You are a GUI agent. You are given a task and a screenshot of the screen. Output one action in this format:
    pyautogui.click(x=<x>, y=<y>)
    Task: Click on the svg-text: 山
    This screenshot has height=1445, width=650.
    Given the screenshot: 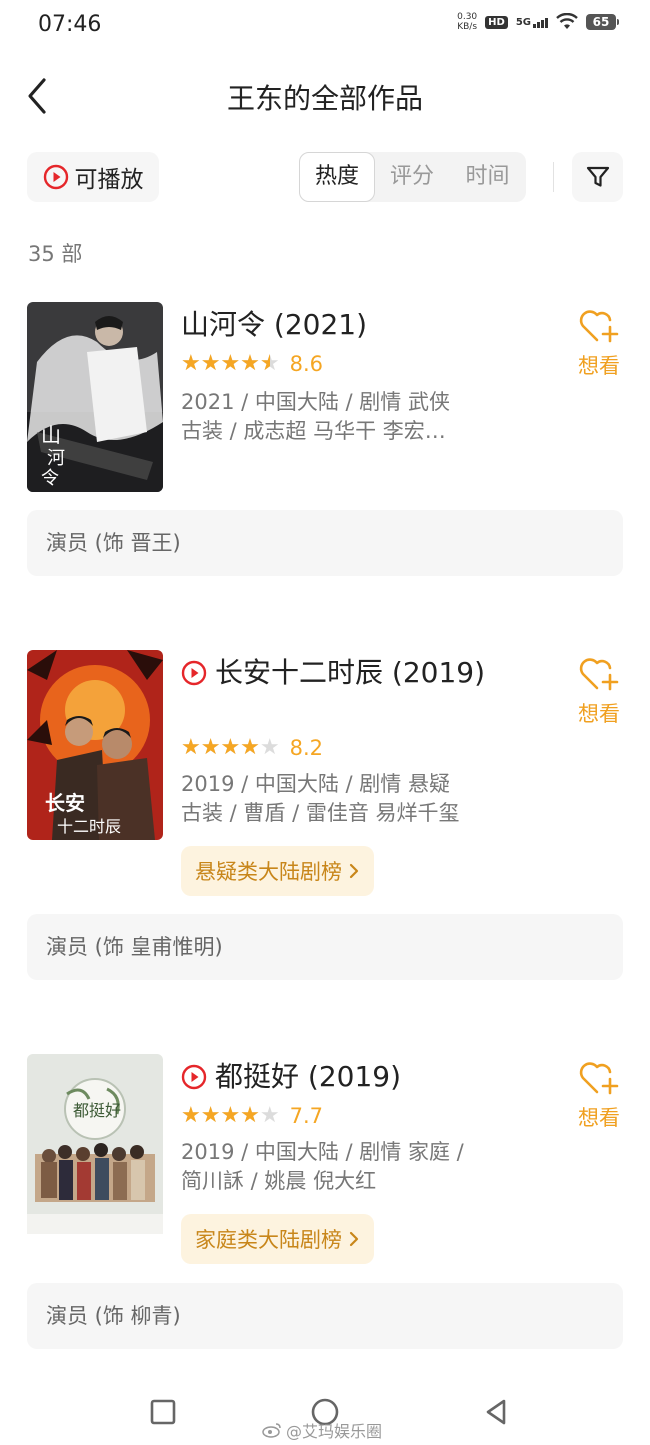 What is the action you would take?
    pyautogui.click(x=51, y=435)
    